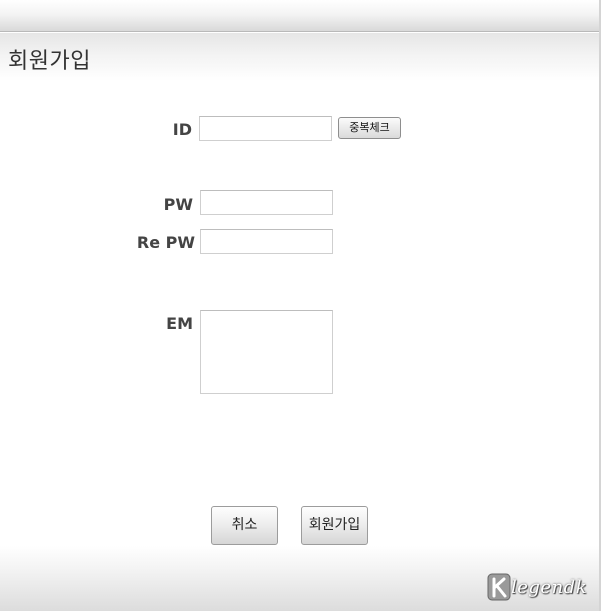 The image size is (601, 611). What do you see at coordinates (182, 129) in the screenshot?
I see `id-label: ID` at bounding box center [182, 129].